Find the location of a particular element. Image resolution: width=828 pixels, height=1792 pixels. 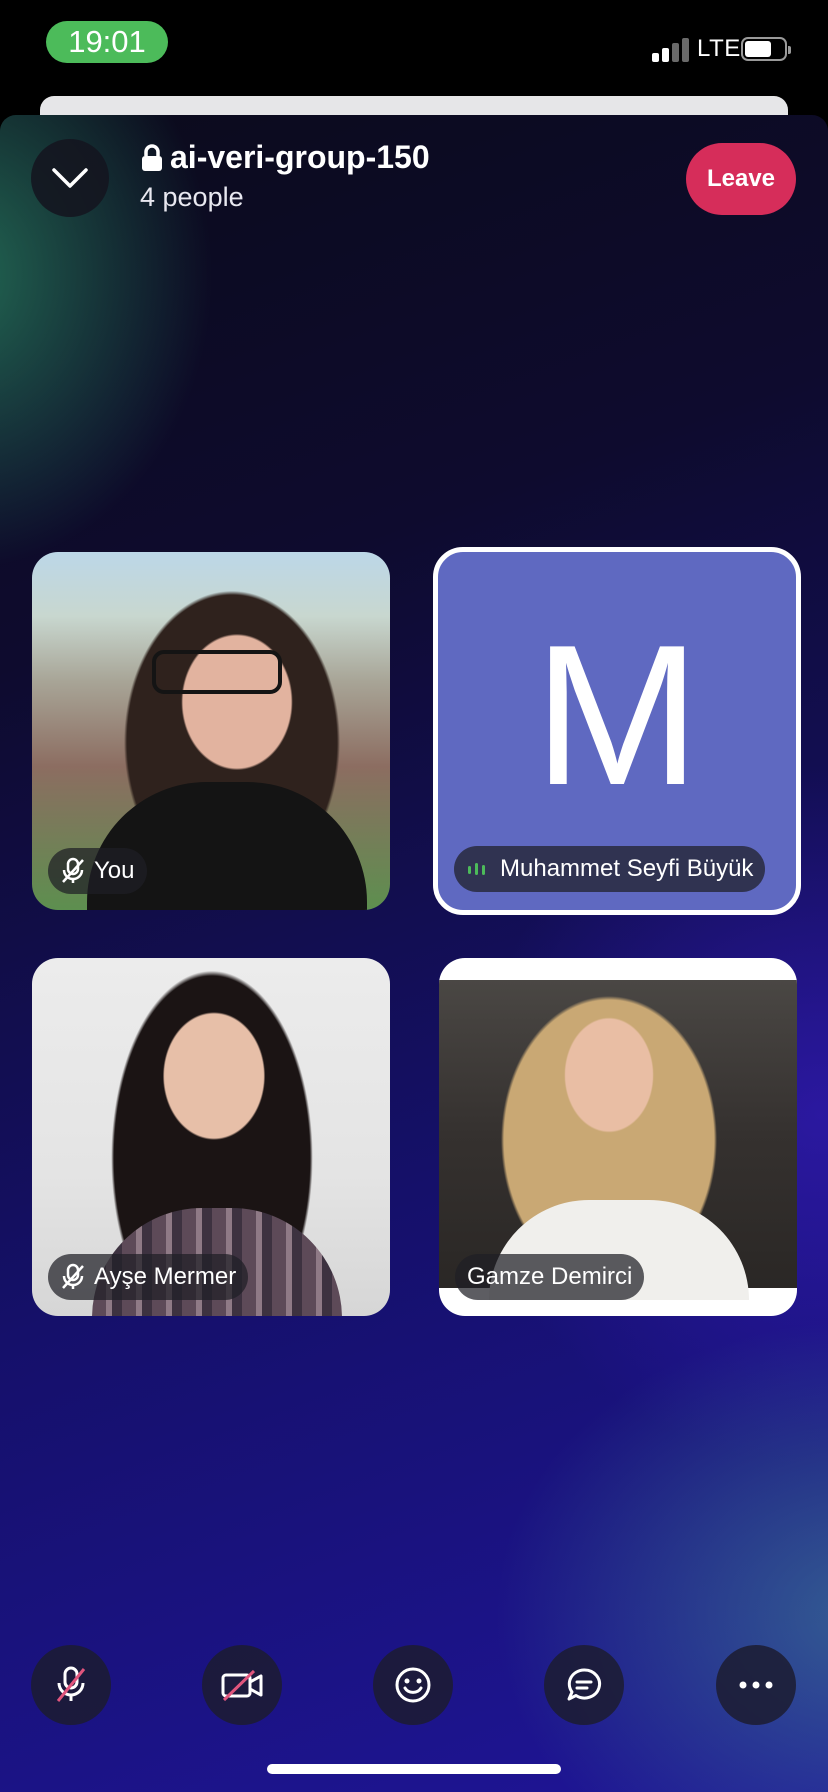

more-icon is located at coordinates (756, 1685).